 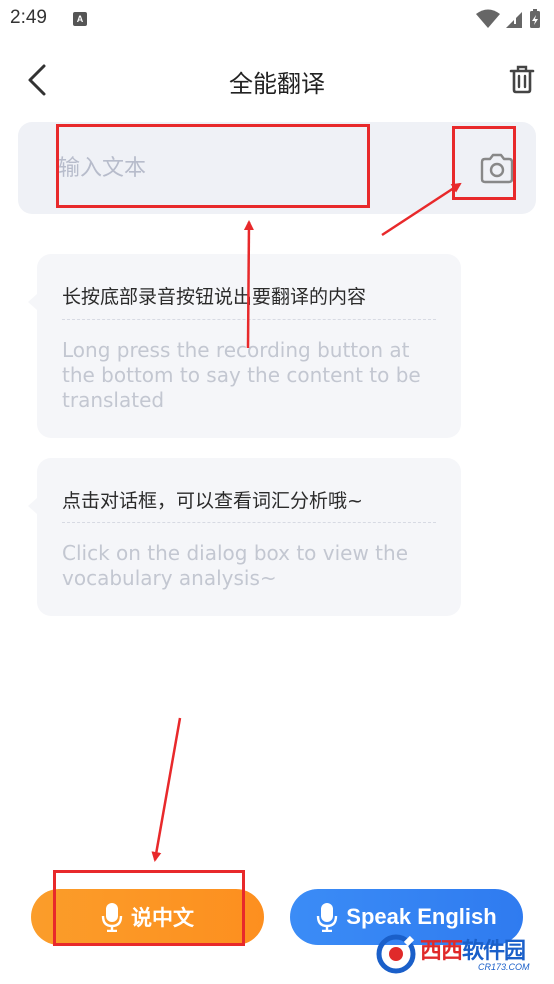 What do you see at coordinates (535, 18) in the screenshot?
I see `battery-icon` at bounding box center [535, 18].